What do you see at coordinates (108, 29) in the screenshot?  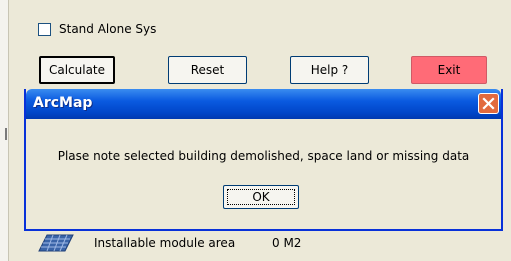 I see `stand-alone-label: Stand Alone Sys` at bounding box center [108, 29].